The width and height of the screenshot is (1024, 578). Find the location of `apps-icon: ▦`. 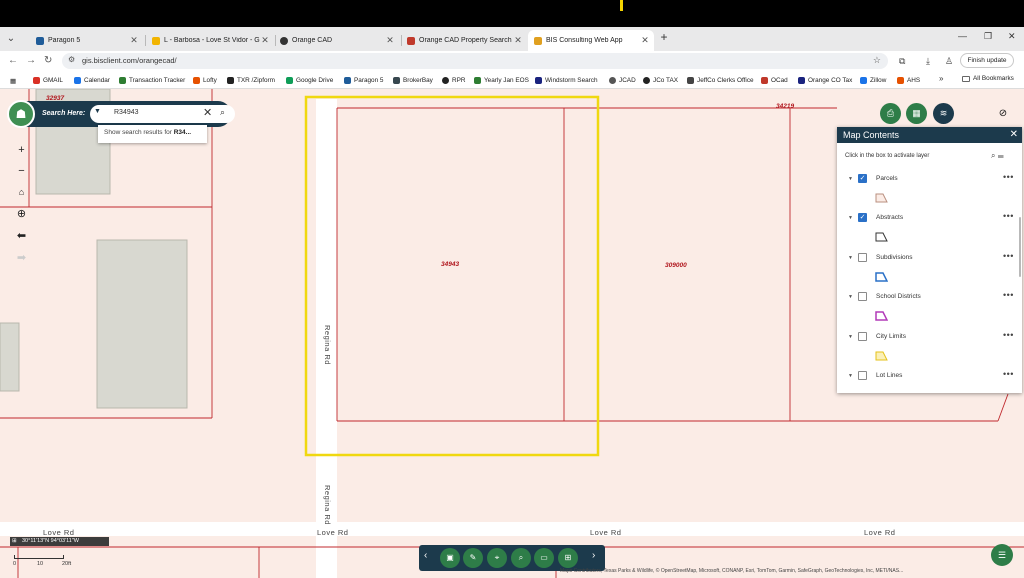

apps-icon: ▦ is located at coordinates (13, 80).